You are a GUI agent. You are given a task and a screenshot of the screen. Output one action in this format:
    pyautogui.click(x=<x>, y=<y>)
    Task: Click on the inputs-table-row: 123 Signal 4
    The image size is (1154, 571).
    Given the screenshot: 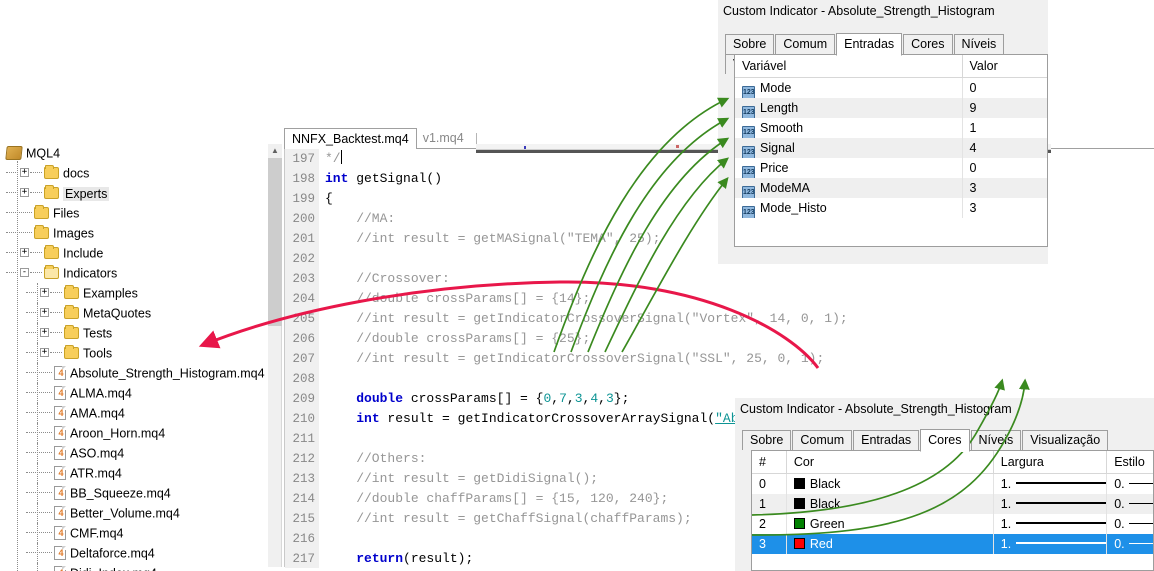 What is the action you would take?
    pyautogui.click(x=891, y=148)
    